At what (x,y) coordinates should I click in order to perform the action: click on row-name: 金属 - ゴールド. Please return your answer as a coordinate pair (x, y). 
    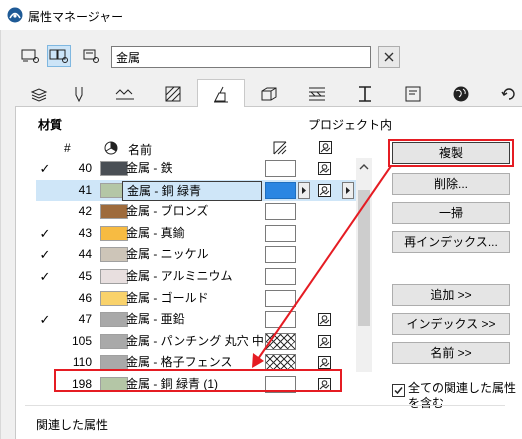
    Looking at the image, I should click on (167, 297).